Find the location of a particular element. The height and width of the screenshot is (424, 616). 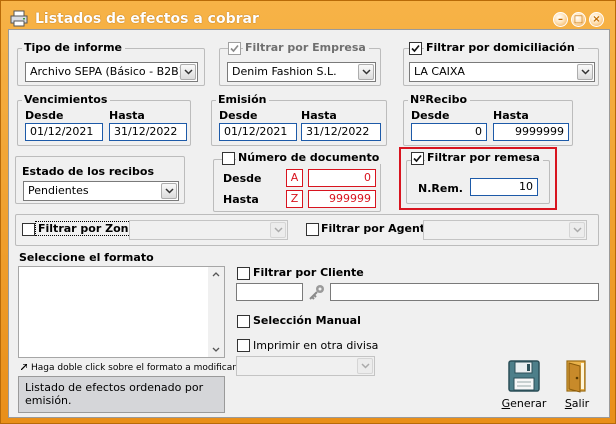

filtrar-empresa-checkbox is located at coordinates (234, 48).